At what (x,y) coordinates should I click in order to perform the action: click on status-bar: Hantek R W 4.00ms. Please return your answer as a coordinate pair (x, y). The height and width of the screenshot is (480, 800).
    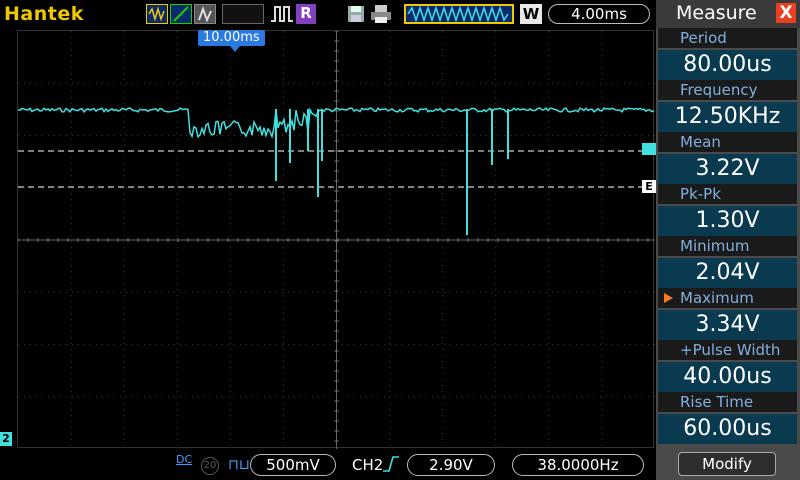
    Looking at the image, I should click on (328, 14).